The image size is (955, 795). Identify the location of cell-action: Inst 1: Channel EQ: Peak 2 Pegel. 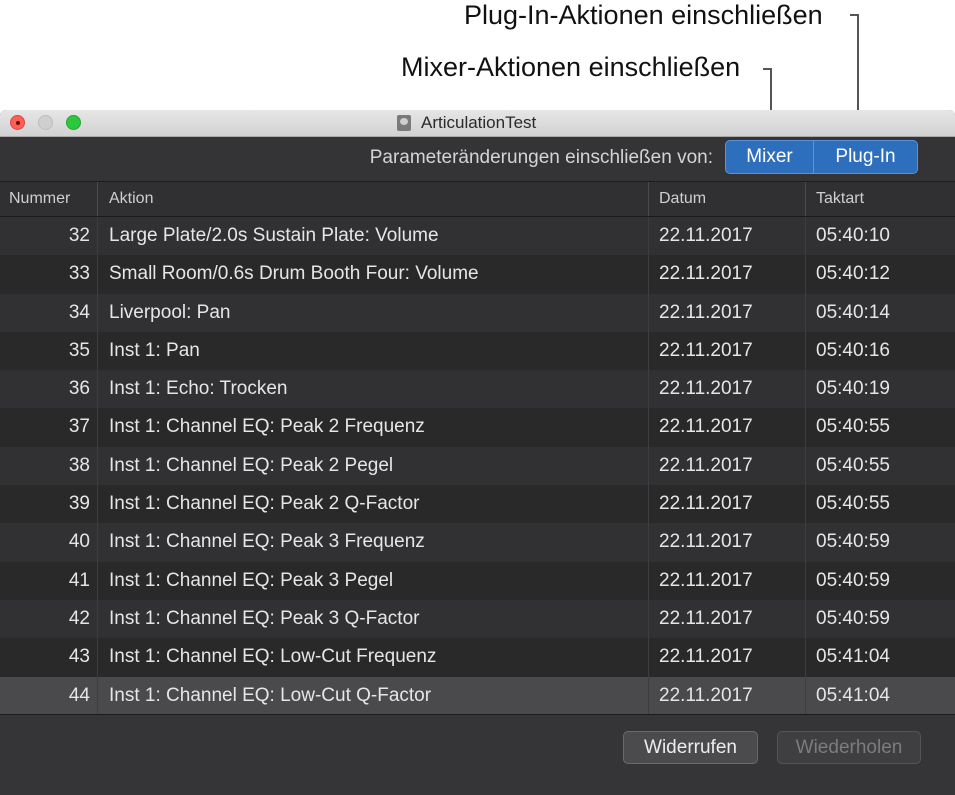
(251, 465).